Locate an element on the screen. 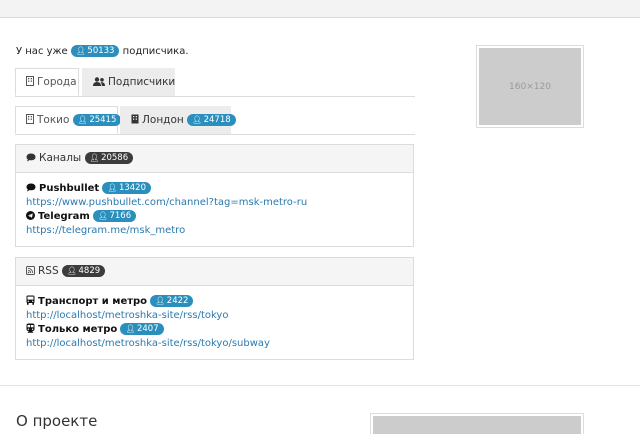 The image size is (640, 434). tab-subscribers: Подписчики is located at coordinates (128, 82).